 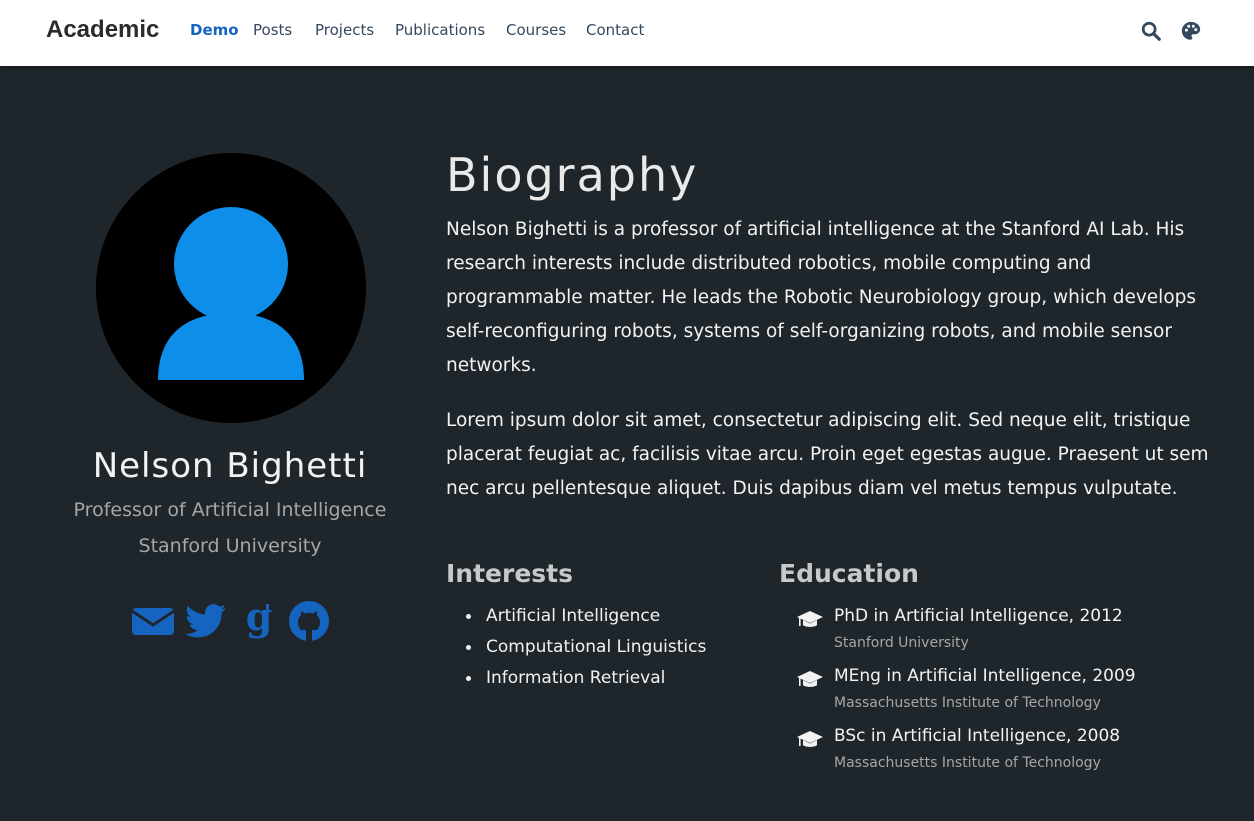 What do you see at coordinates (230, 546) in the screenshot?
I see `profile-organization: Stanford University` at bounding box center [230, 546].